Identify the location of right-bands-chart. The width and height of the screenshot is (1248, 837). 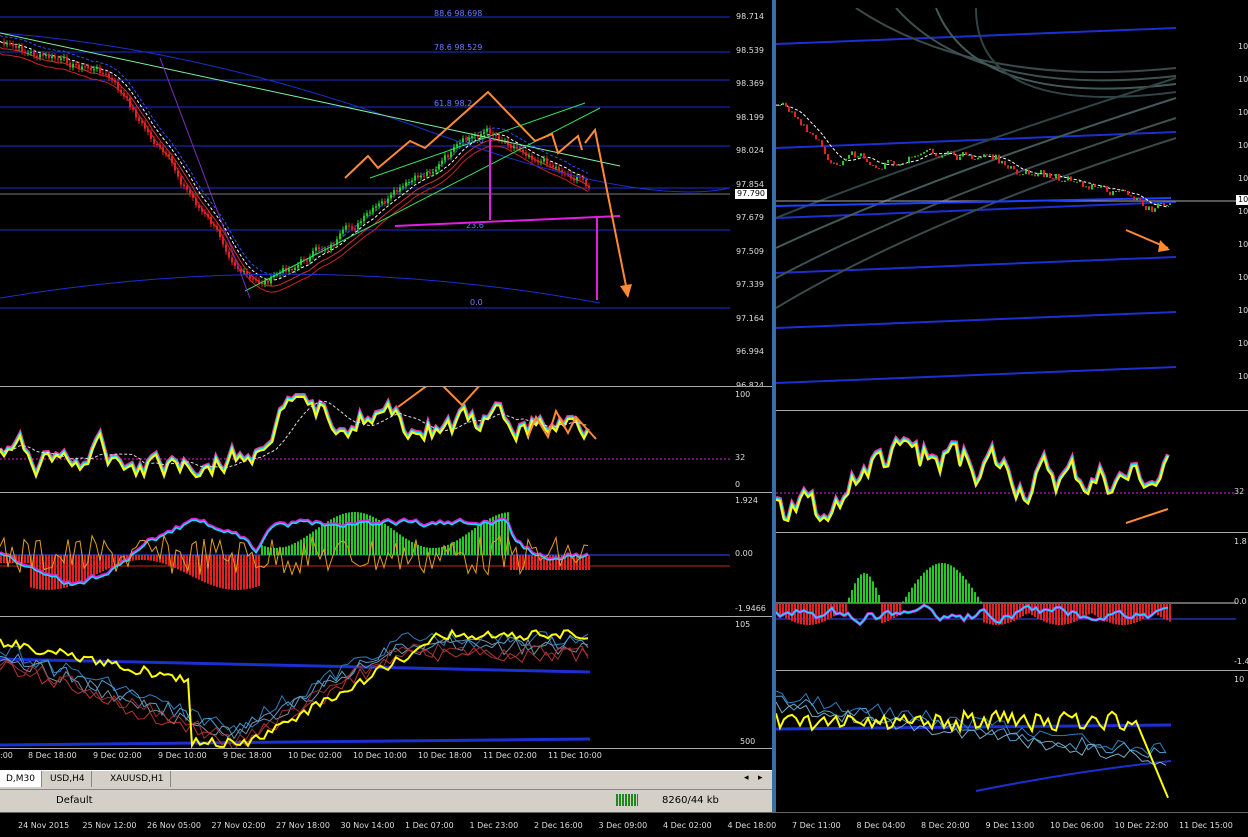
(1012, 741).